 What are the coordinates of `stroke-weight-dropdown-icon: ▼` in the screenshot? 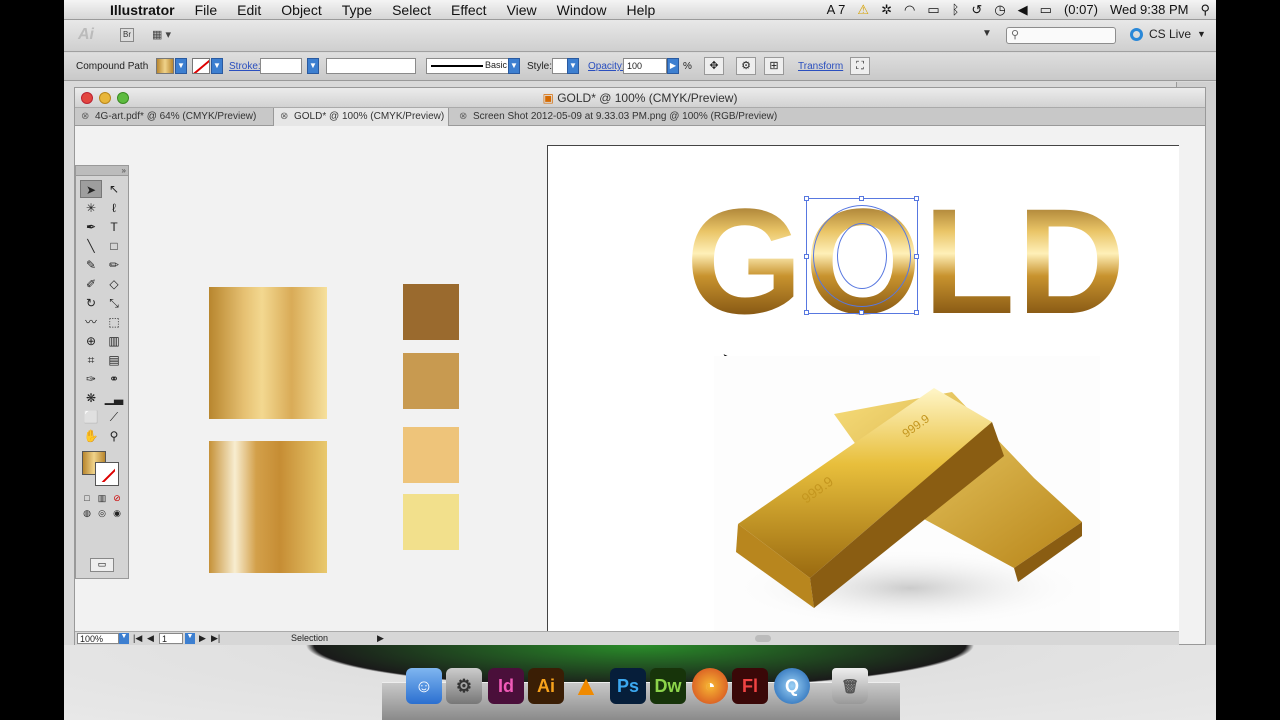 It's located at (313, 66).